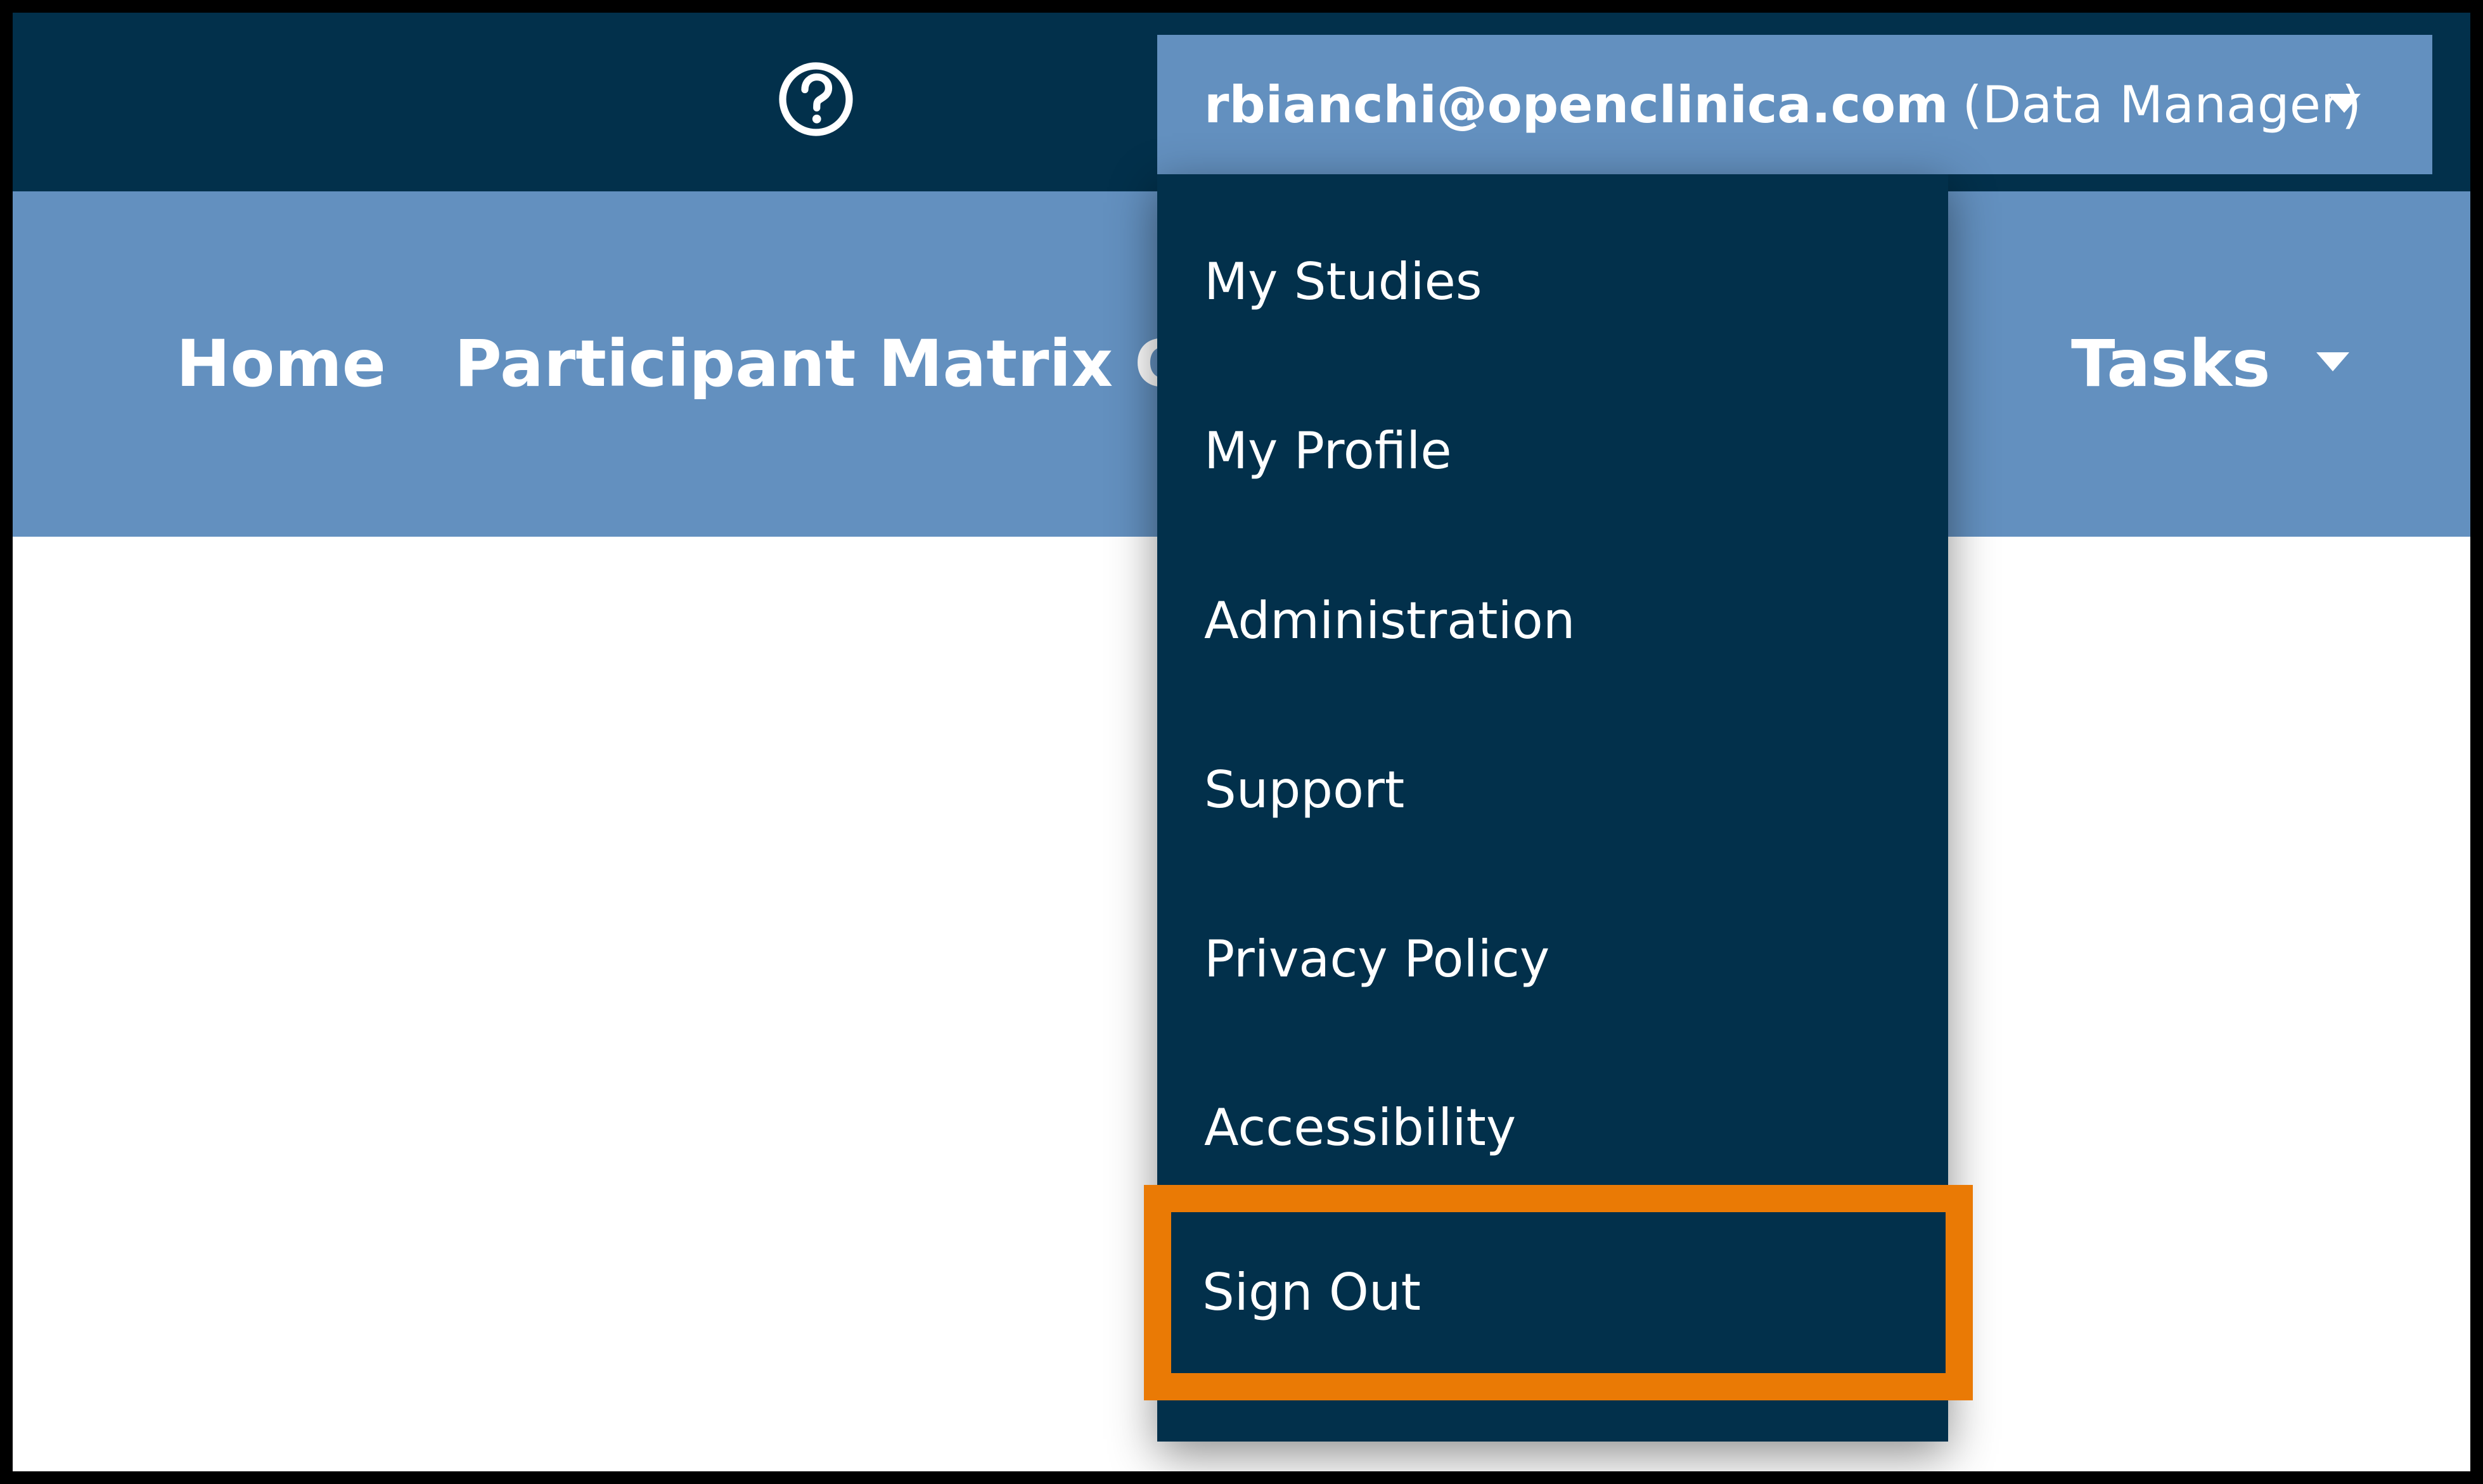 This screenshot has width=2483, height=1484. Describe the element at coordinates (783, 364) in the screenshot. I see `nav-item-participant-matrix: Participant Matrix` at that location.